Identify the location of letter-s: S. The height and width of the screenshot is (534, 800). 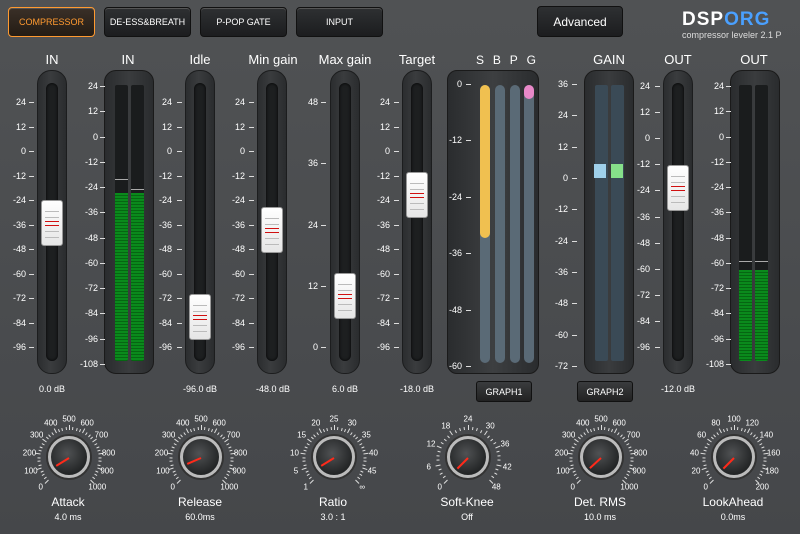
(480, 60).